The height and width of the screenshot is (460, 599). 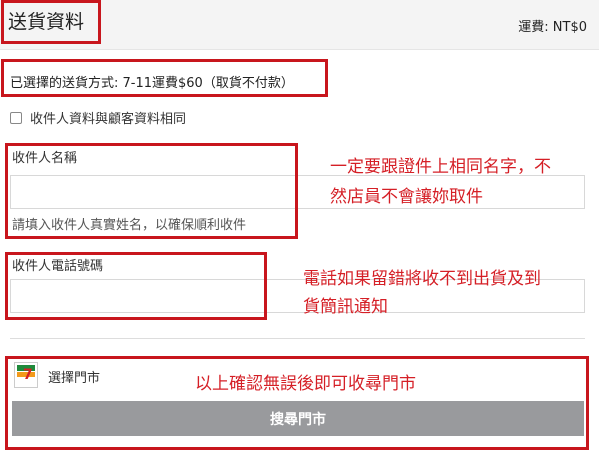 I want to click on annotation-box-method, so click(x=164, y=78).